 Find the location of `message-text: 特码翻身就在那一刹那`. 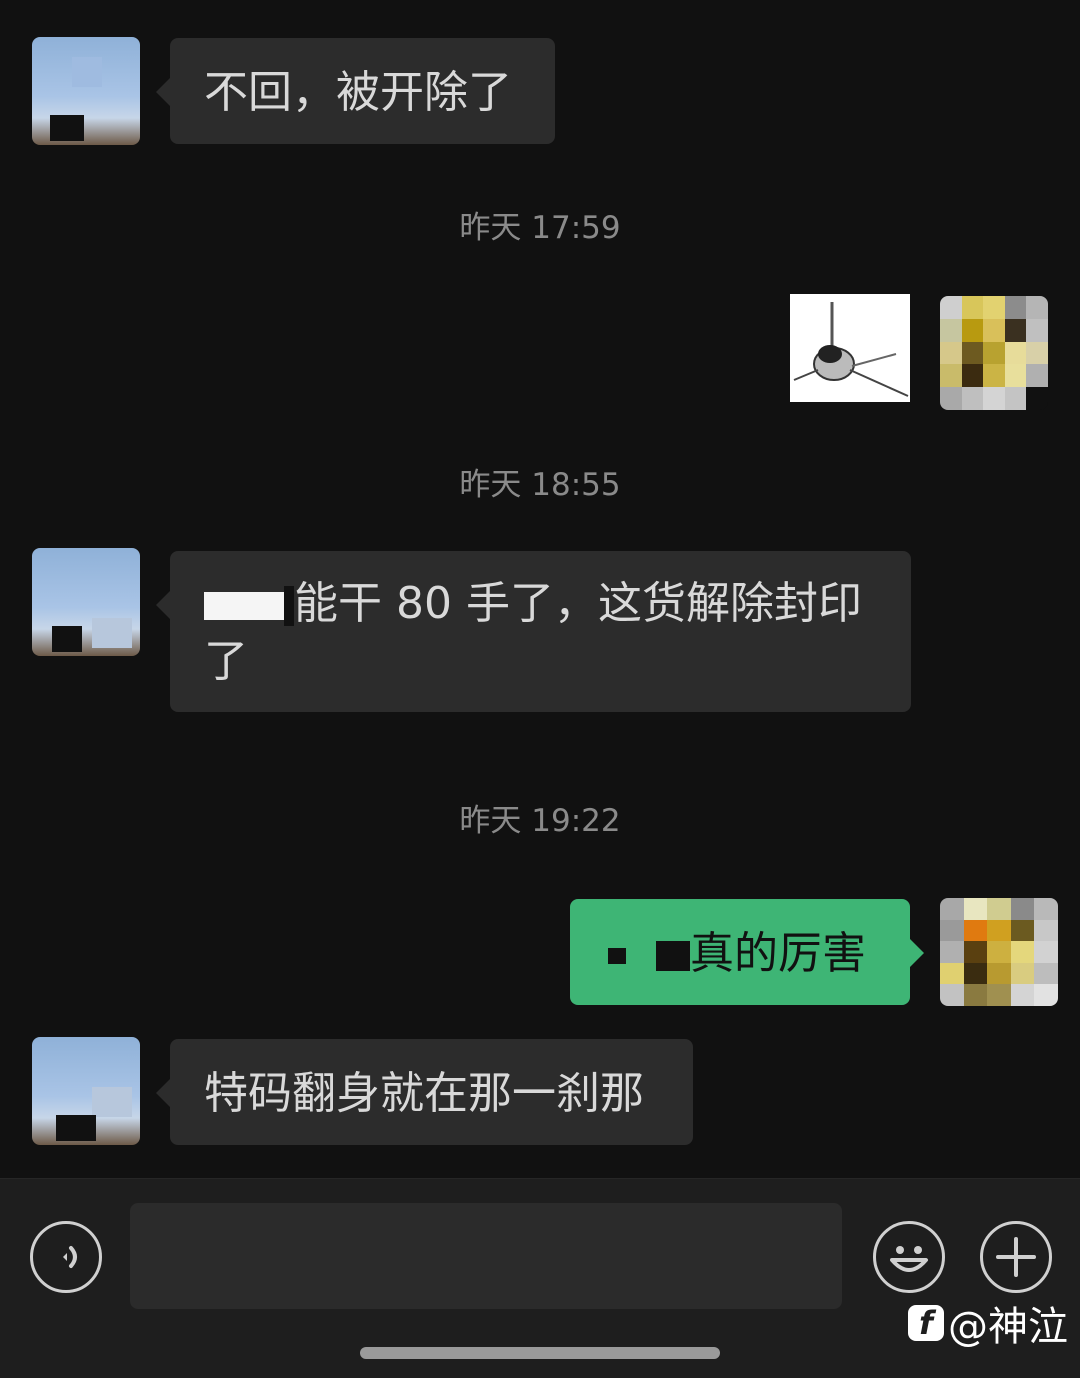

message-text: 特码翻身就在那一刹那 is located at coordinates (424, 1093).